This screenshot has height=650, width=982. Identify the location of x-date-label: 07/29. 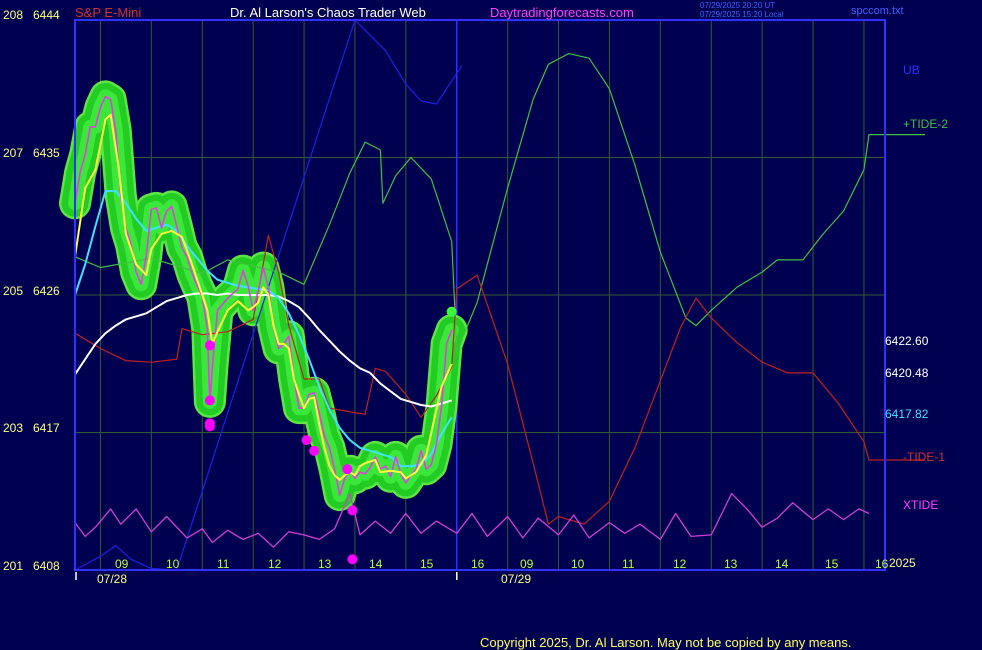
(516, 579).